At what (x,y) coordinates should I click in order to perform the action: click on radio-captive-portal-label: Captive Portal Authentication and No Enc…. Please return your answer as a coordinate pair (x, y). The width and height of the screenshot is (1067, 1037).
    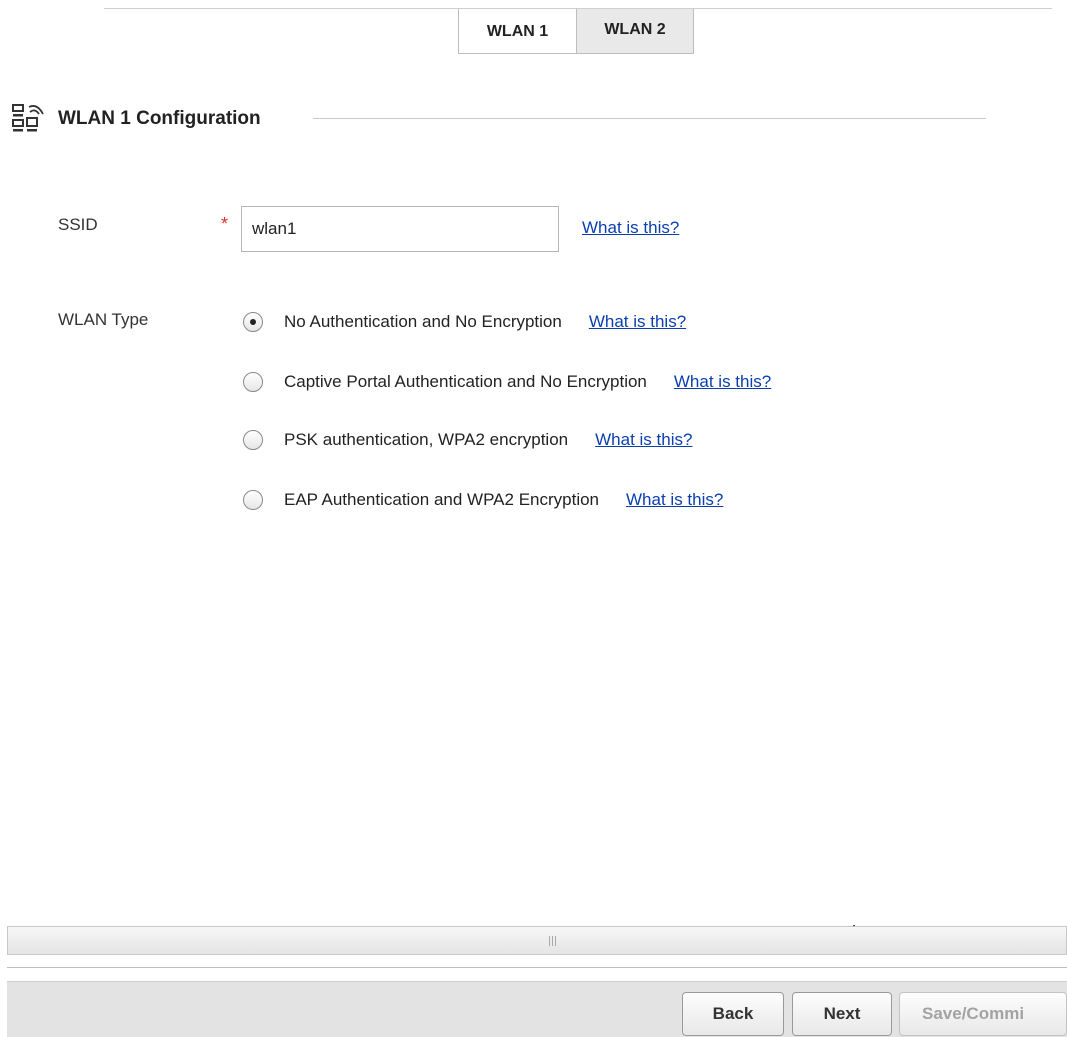
    Looking at the image, I should click on (465, 381).